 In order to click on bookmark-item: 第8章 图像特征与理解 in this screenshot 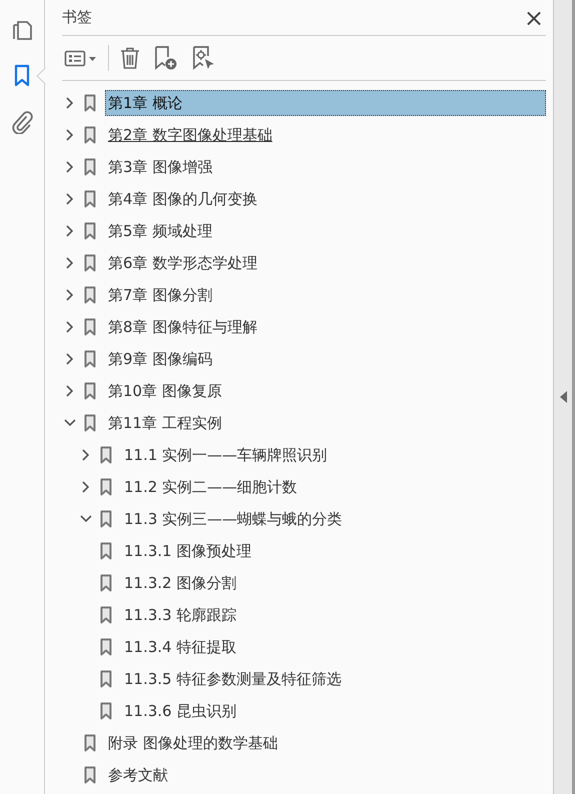, I will do `click(182, 327)`.